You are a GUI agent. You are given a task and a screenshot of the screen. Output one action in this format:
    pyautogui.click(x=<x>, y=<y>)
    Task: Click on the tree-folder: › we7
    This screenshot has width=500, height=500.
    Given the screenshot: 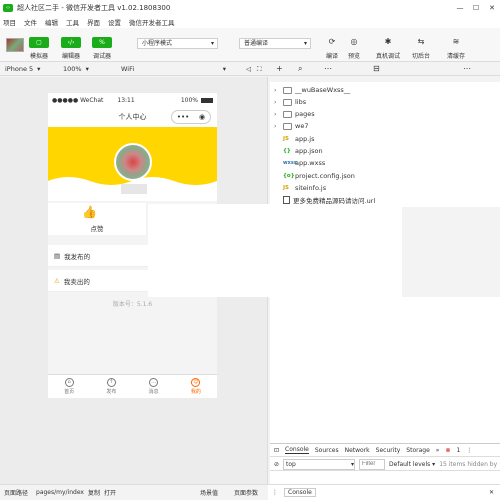 What is the action you would take?
    pyautogui.click(x=291, y=126)
    